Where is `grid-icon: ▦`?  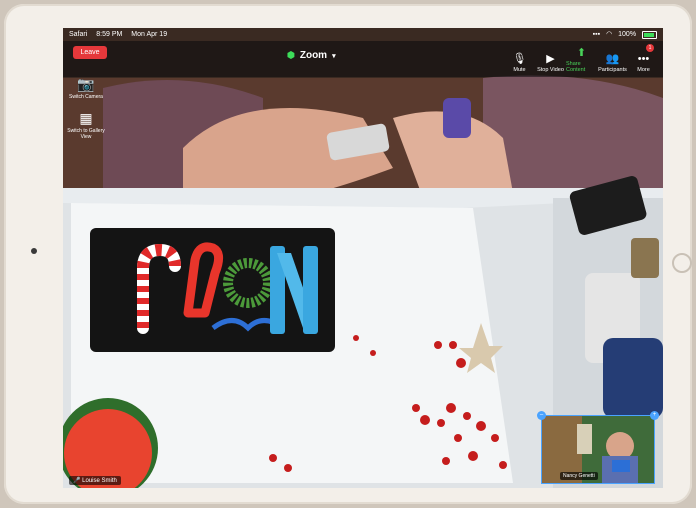 grid-icon: ▦ is located at coordinates (86, 118).